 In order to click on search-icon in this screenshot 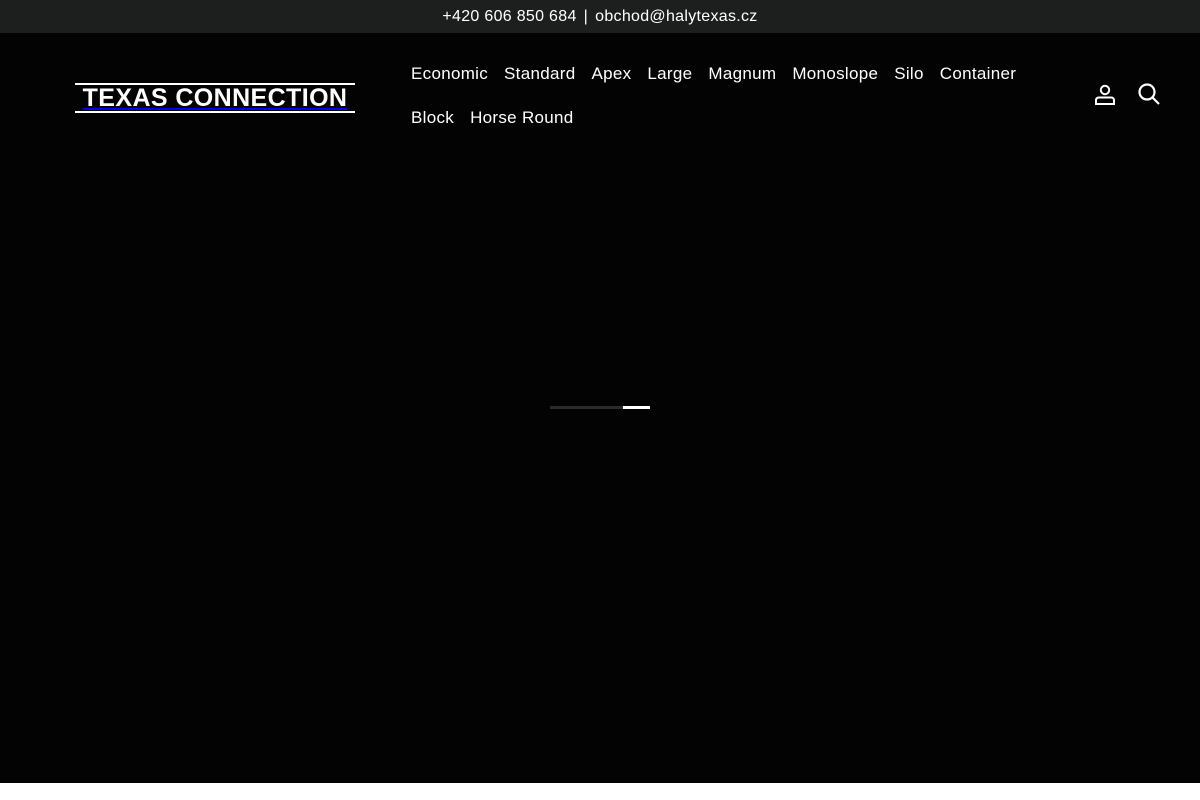, I will do `click(1149, 94)`.